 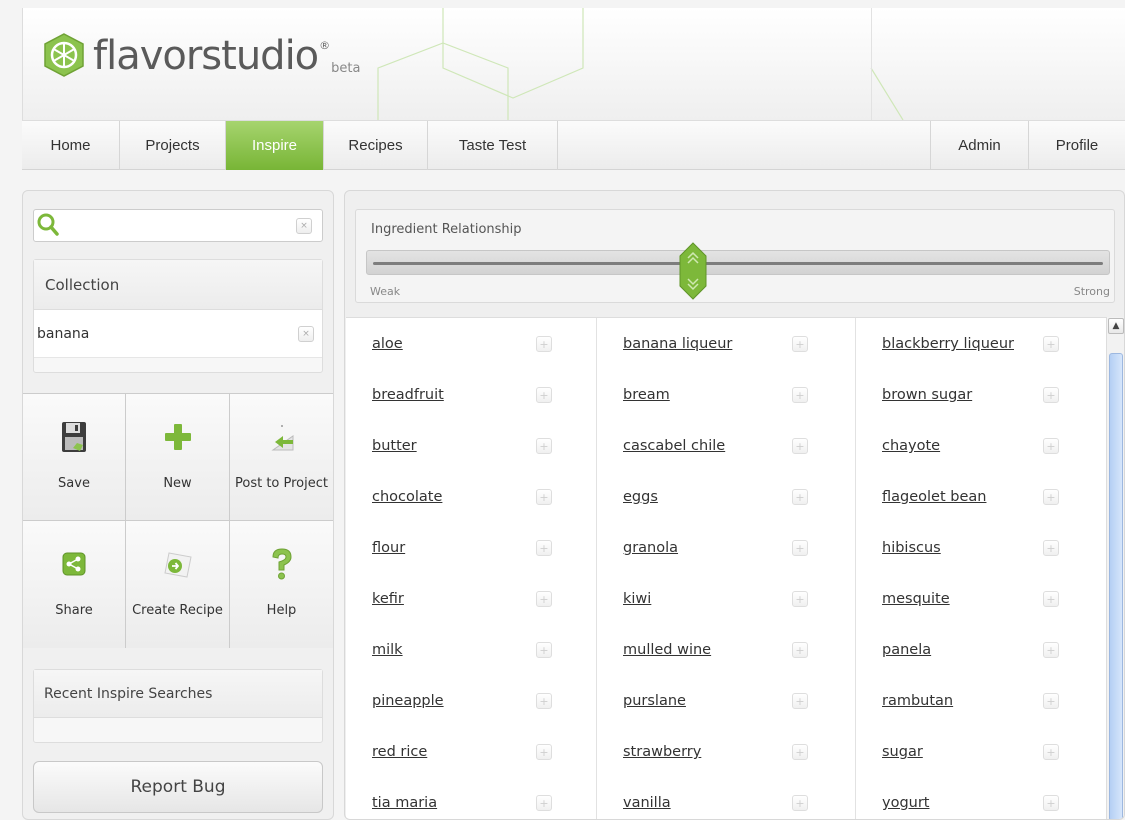 I want to click on ingredient-link: hibiscus, so click(x=911, y=548).